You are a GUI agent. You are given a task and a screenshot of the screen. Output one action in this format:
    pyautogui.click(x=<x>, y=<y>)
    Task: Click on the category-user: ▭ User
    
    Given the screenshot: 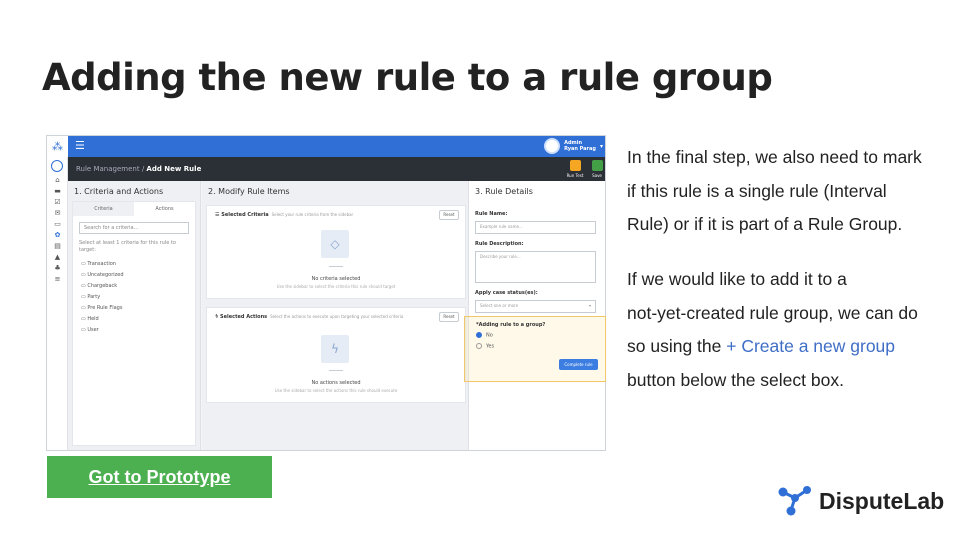 What is the action you would take?
    pyautogui.click(x=138, y=330)
    